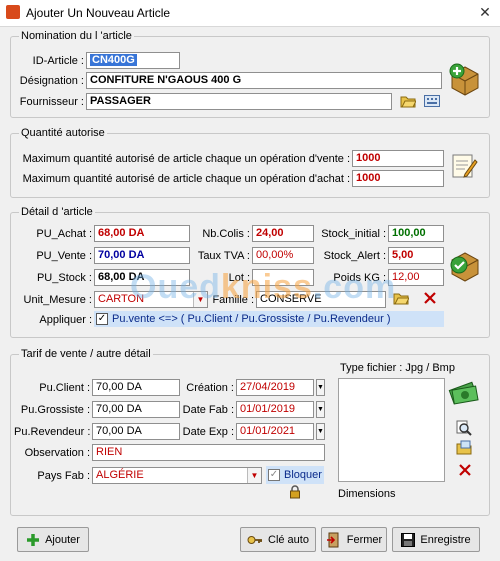 Image resolution: width=500 pixels, height=561 pixels. Describe the element at coordinates (58, 61) in the screenshot. I see `id-article-label: ID-Article :` at that location.